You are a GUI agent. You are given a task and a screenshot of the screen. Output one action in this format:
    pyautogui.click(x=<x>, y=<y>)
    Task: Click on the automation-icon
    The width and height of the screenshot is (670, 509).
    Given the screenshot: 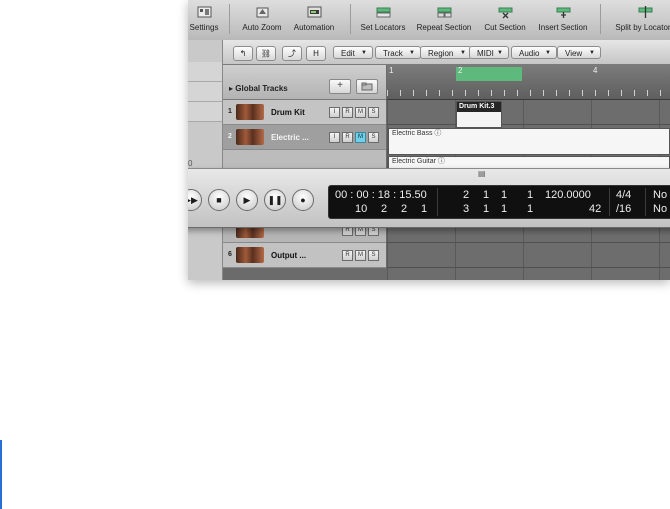 What is the action you would take?
    pyautogui.click(x=314, y=12)
    